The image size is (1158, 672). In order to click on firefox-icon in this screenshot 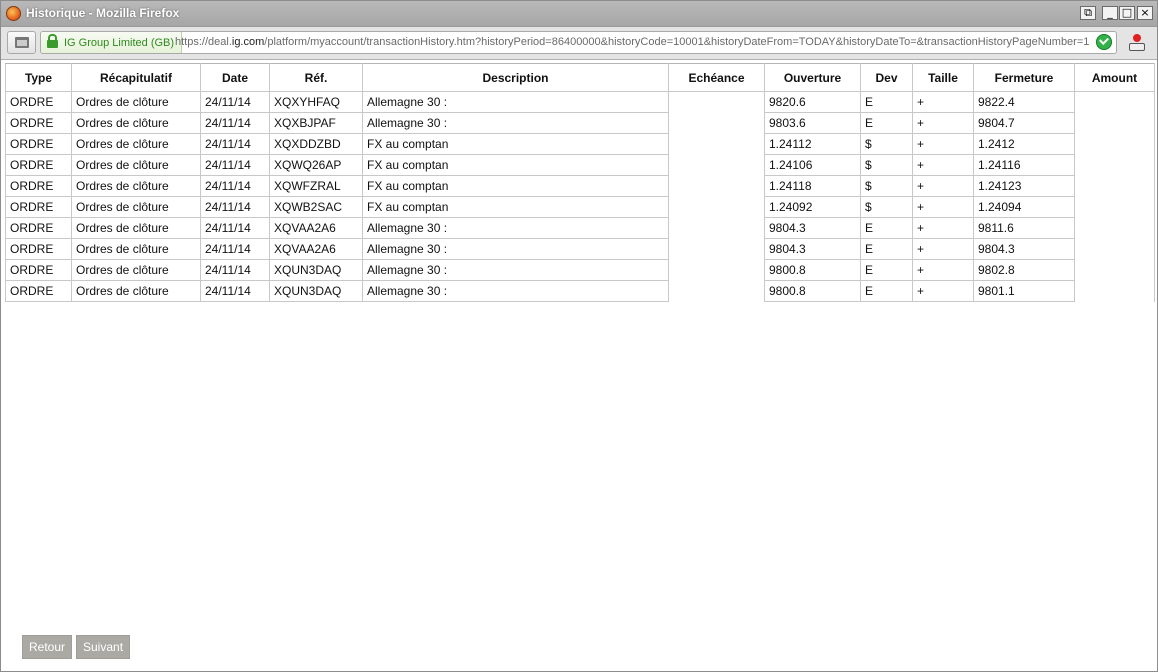, I will do `click(13, 13)`.